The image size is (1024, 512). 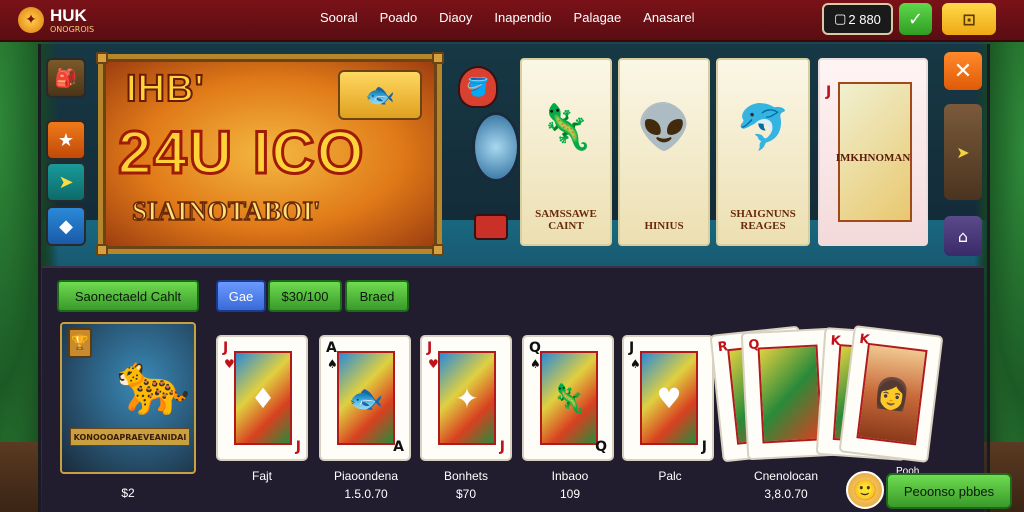 What do you see at coordinates (763, 219) in the screenshot?
I see `feature-card-label: SHAIGNUNS REAGES` at bounding box center [763, 219].